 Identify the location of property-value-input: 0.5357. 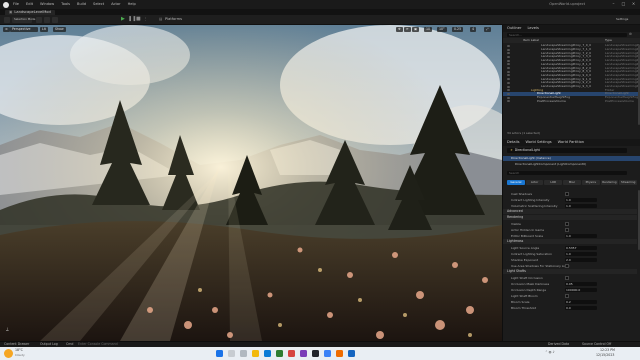
(581, 248).